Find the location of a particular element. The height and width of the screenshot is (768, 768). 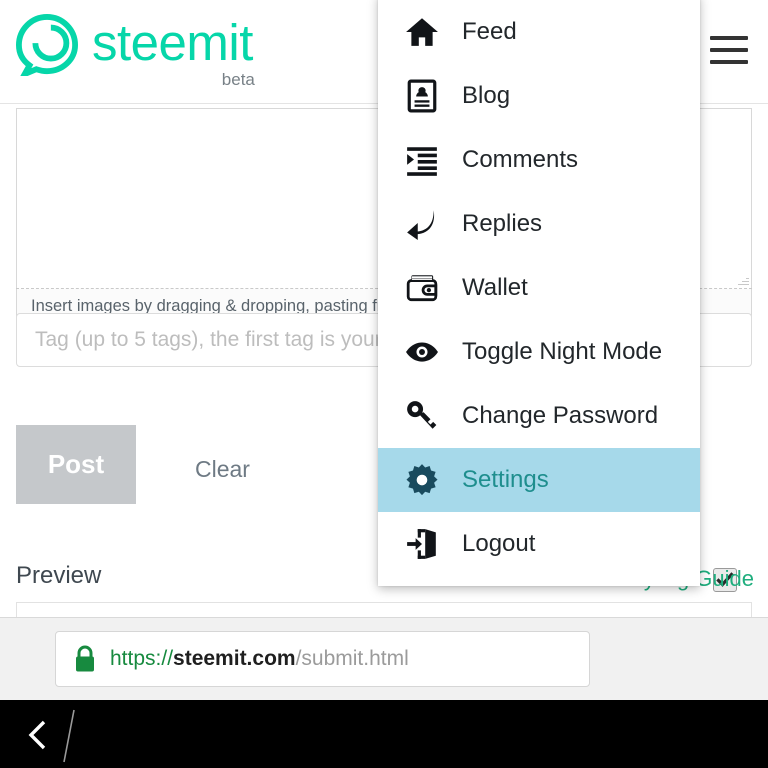

menu-item-settings: Settings is located at coordinates (539, 480).